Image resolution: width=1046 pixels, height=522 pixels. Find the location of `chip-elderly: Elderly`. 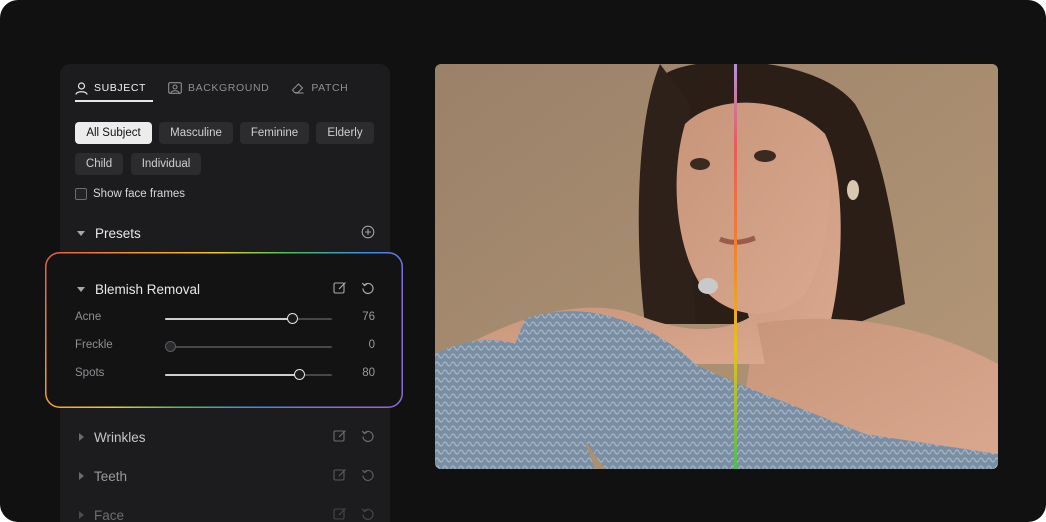

chip-elderly: Elderly is located at coordinates (345, 133).